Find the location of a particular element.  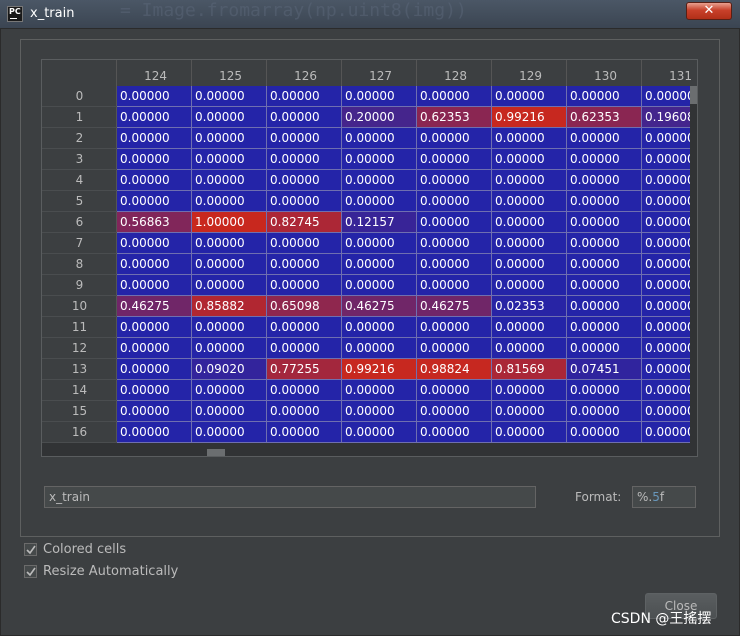

colored-cells-checkbox is located at coordinates (30, 549).